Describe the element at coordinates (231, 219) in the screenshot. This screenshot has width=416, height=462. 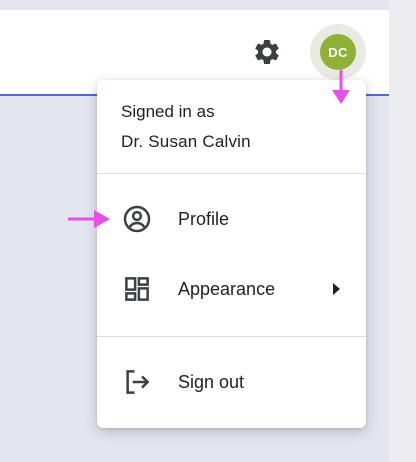
I see `menu-item-profile: Profile` at that location.